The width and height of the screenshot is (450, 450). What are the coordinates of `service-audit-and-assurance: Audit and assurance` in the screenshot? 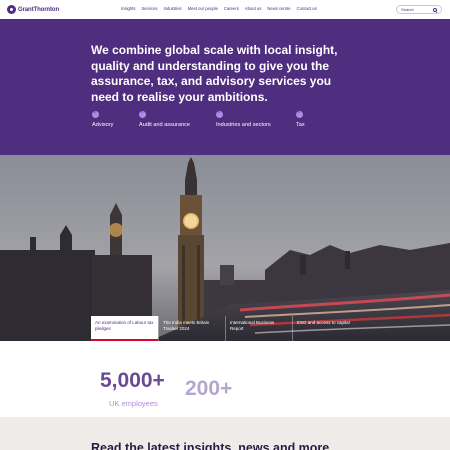 It's located at (164, 119).